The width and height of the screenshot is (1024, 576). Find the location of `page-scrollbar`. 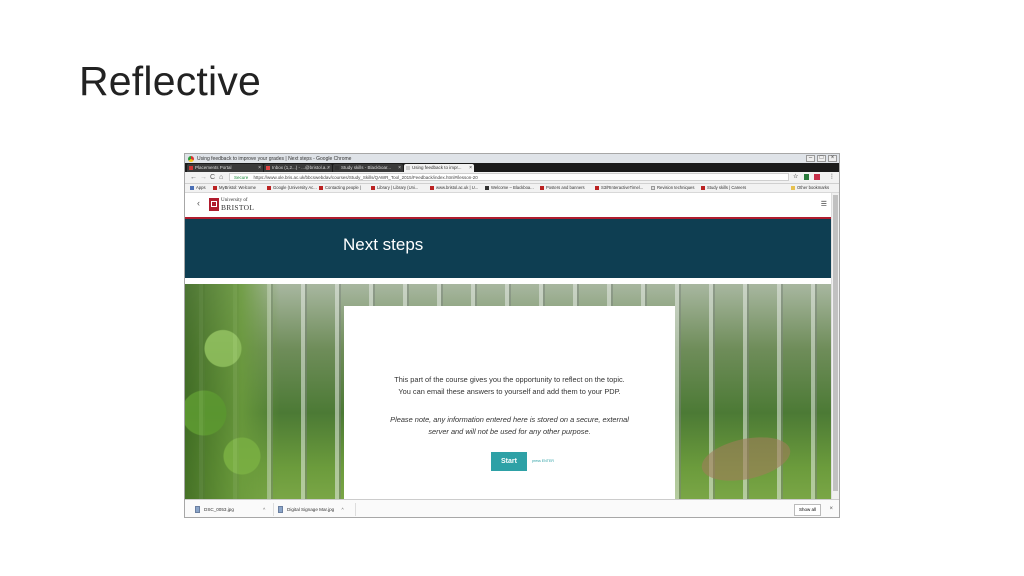

page-scrollbar is located at coordinates (835, 346).